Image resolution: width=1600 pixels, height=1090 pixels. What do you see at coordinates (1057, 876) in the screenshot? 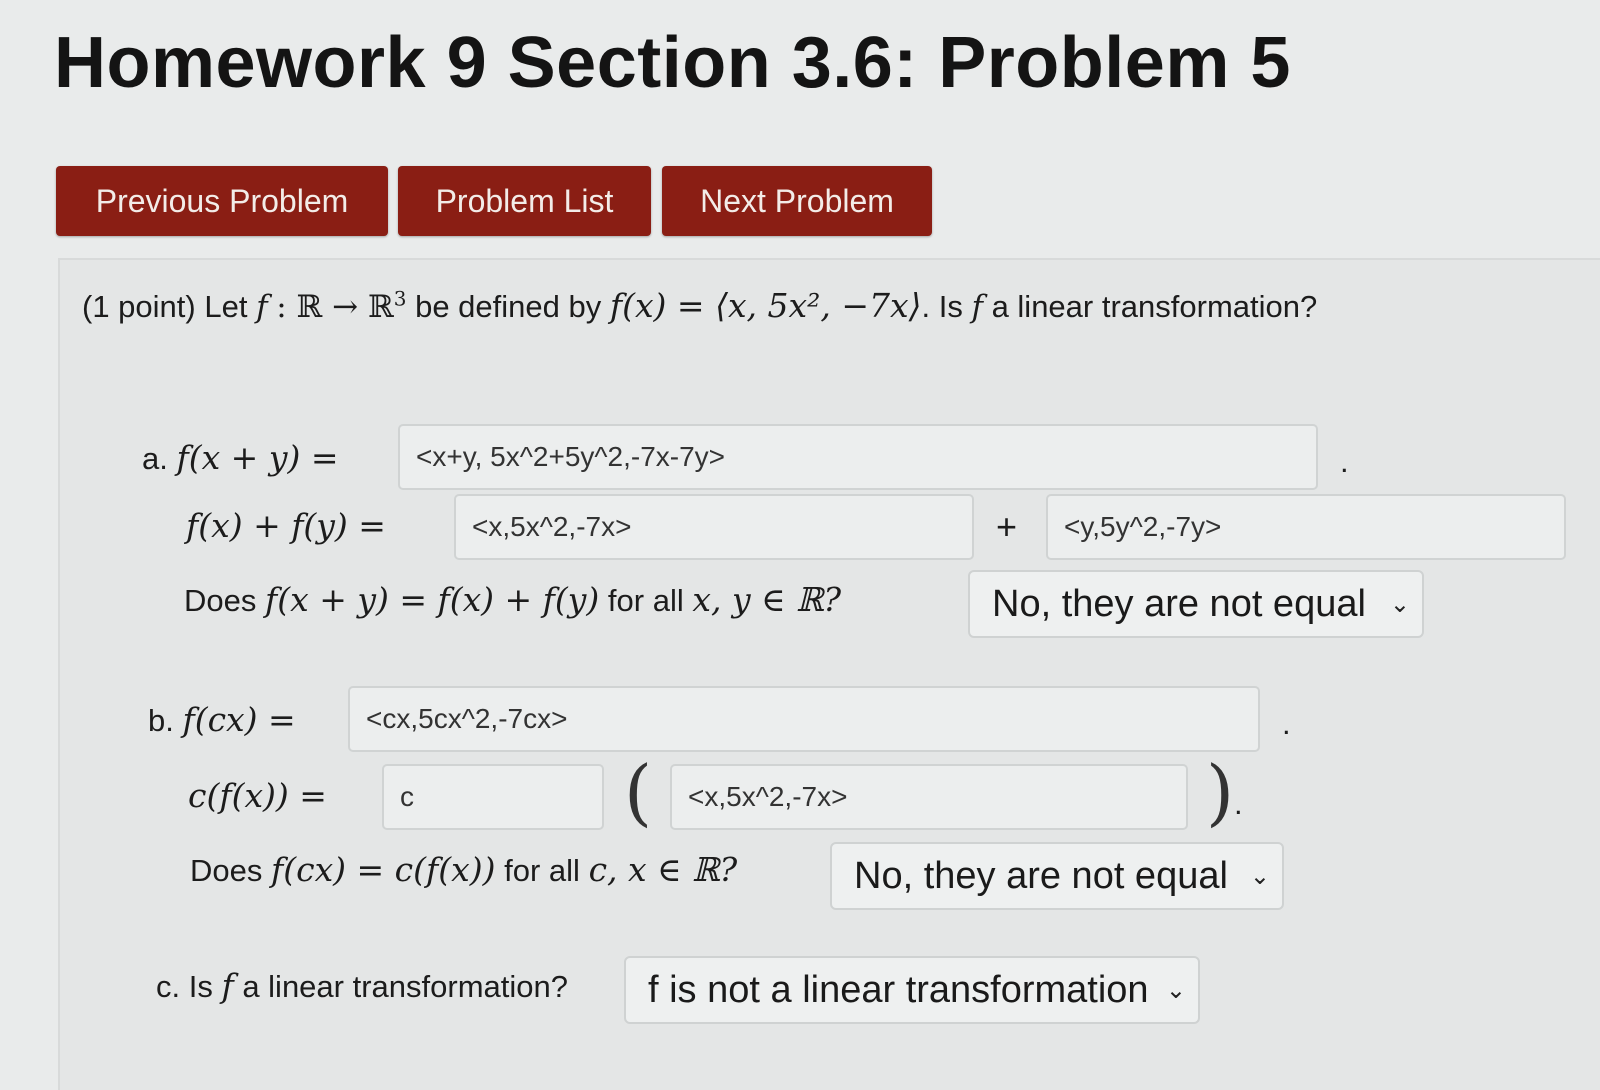
I see `part-b-homogeneity-select: No, they are not equal ⌄` at bounding box center [1057, 876].